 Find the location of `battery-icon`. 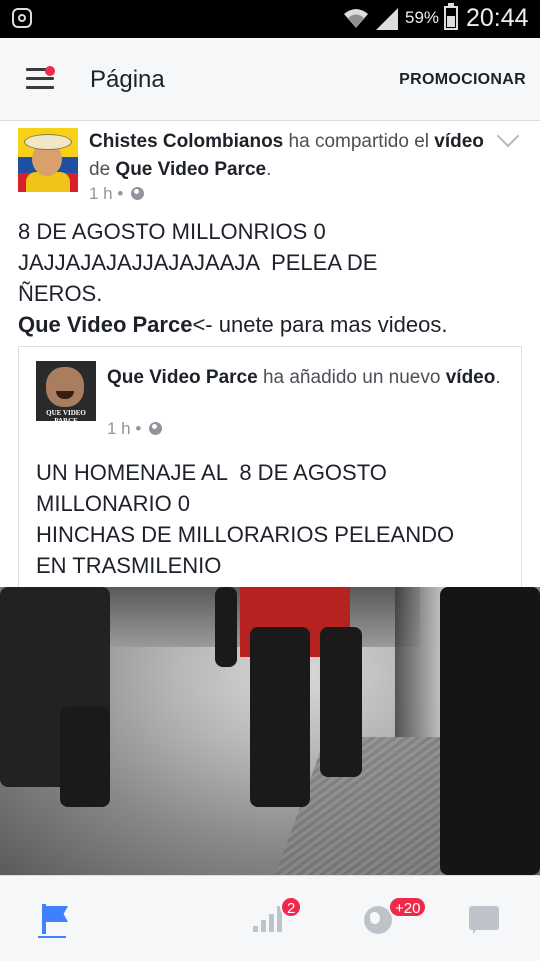

battery-icon is located at coordinates (451, 16).